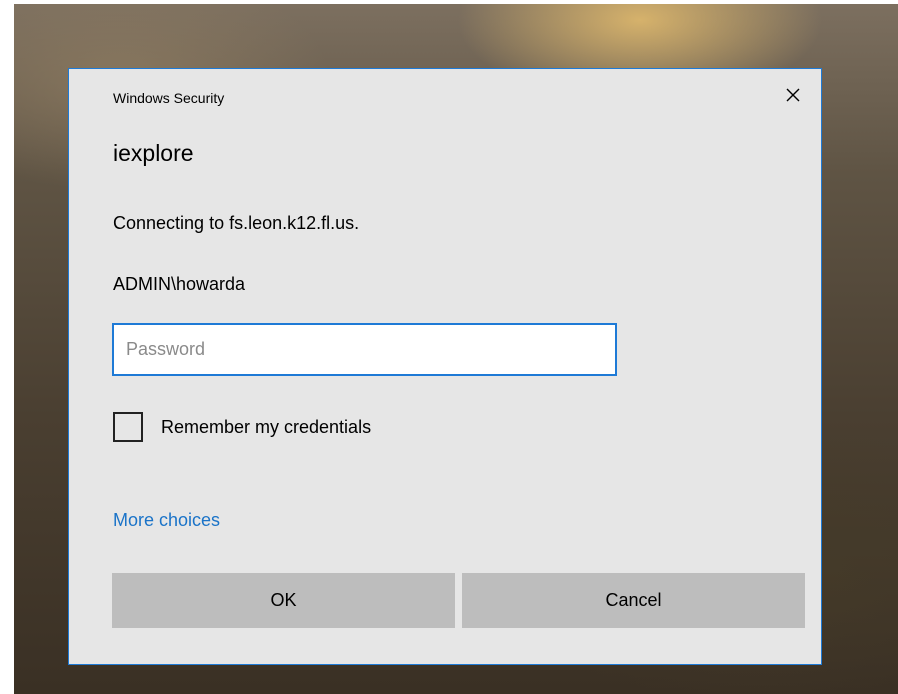 The height and width of the screenshot is (694, 898). I want to click on remember-credentials-toggle: Remember my credentials, so click(242, 427).